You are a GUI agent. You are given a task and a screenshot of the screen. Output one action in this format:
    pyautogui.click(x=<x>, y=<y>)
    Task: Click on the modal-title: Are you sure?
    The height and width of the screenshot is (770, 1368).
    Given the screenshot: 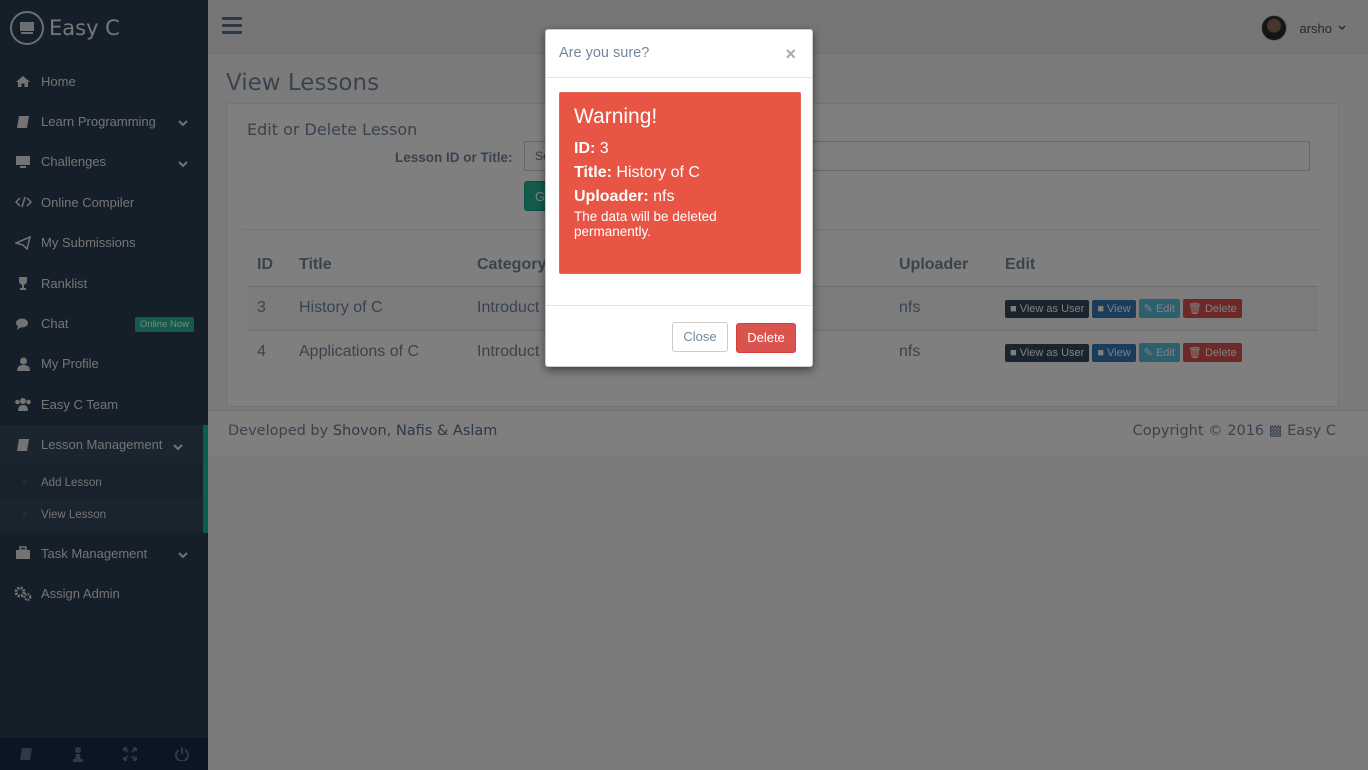 What is the action you would take?
    pyautogui.click(x=604, y=53)
    